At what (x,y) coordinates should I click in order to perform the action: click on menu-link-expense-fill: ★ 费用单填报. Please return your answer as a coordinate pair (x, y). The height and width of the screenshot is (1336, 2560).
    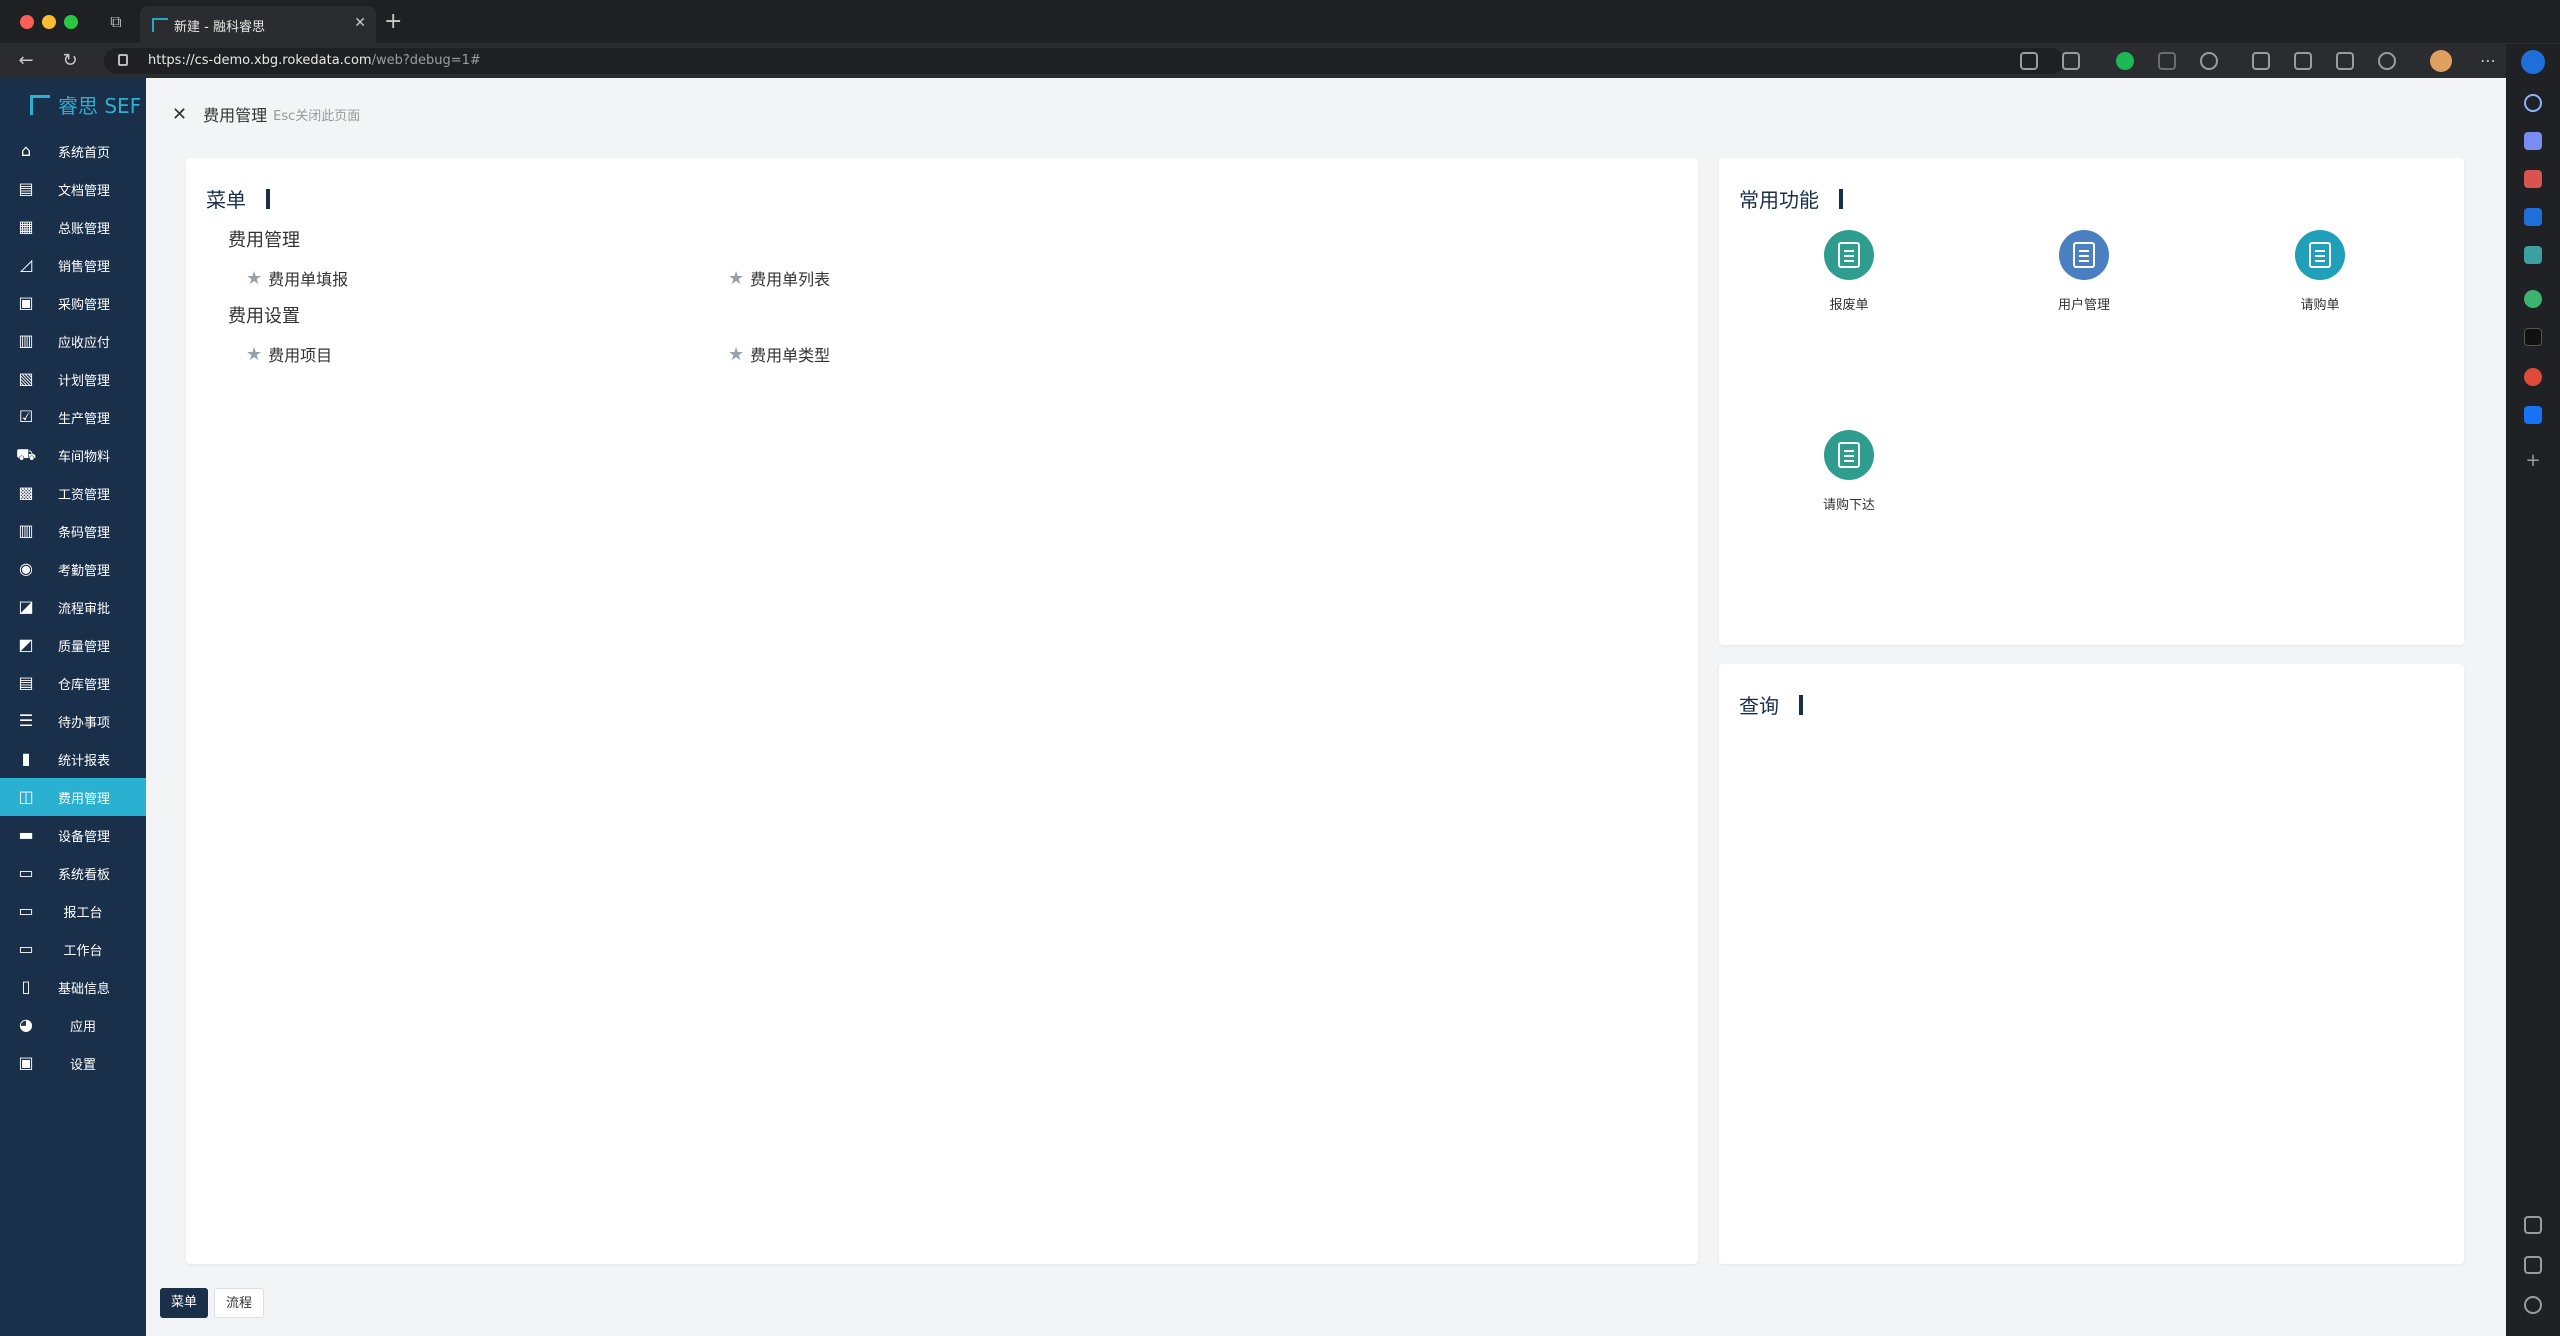
    Looking at the image, I should click on (297, 278).